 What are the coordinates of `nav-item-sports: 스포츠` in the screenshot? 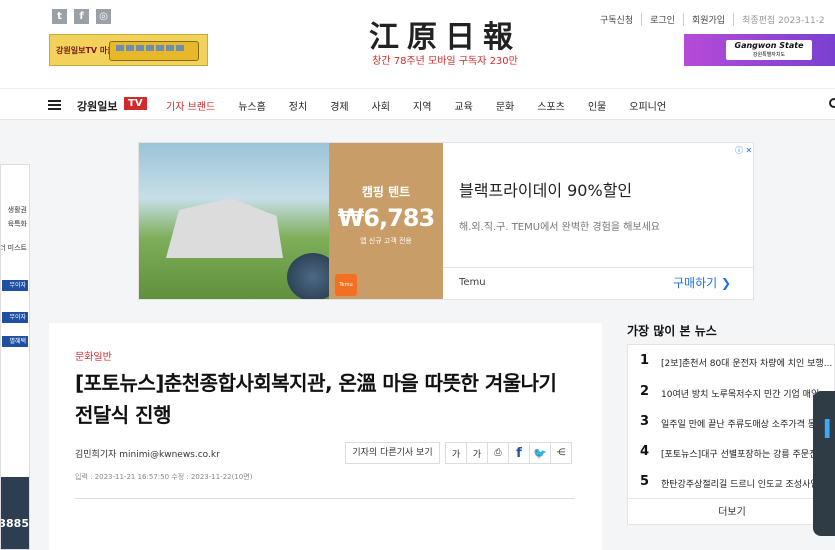 It's located at (551, 105).